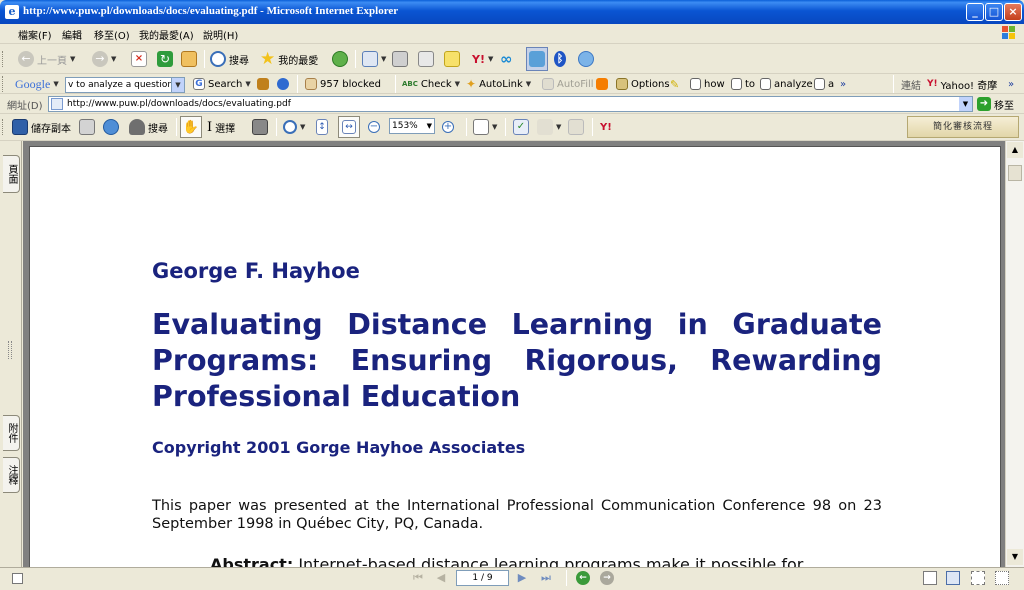 The image size is (1024, 590). I want to click on save-copy-button: 儲存副本, so click(41, 127).